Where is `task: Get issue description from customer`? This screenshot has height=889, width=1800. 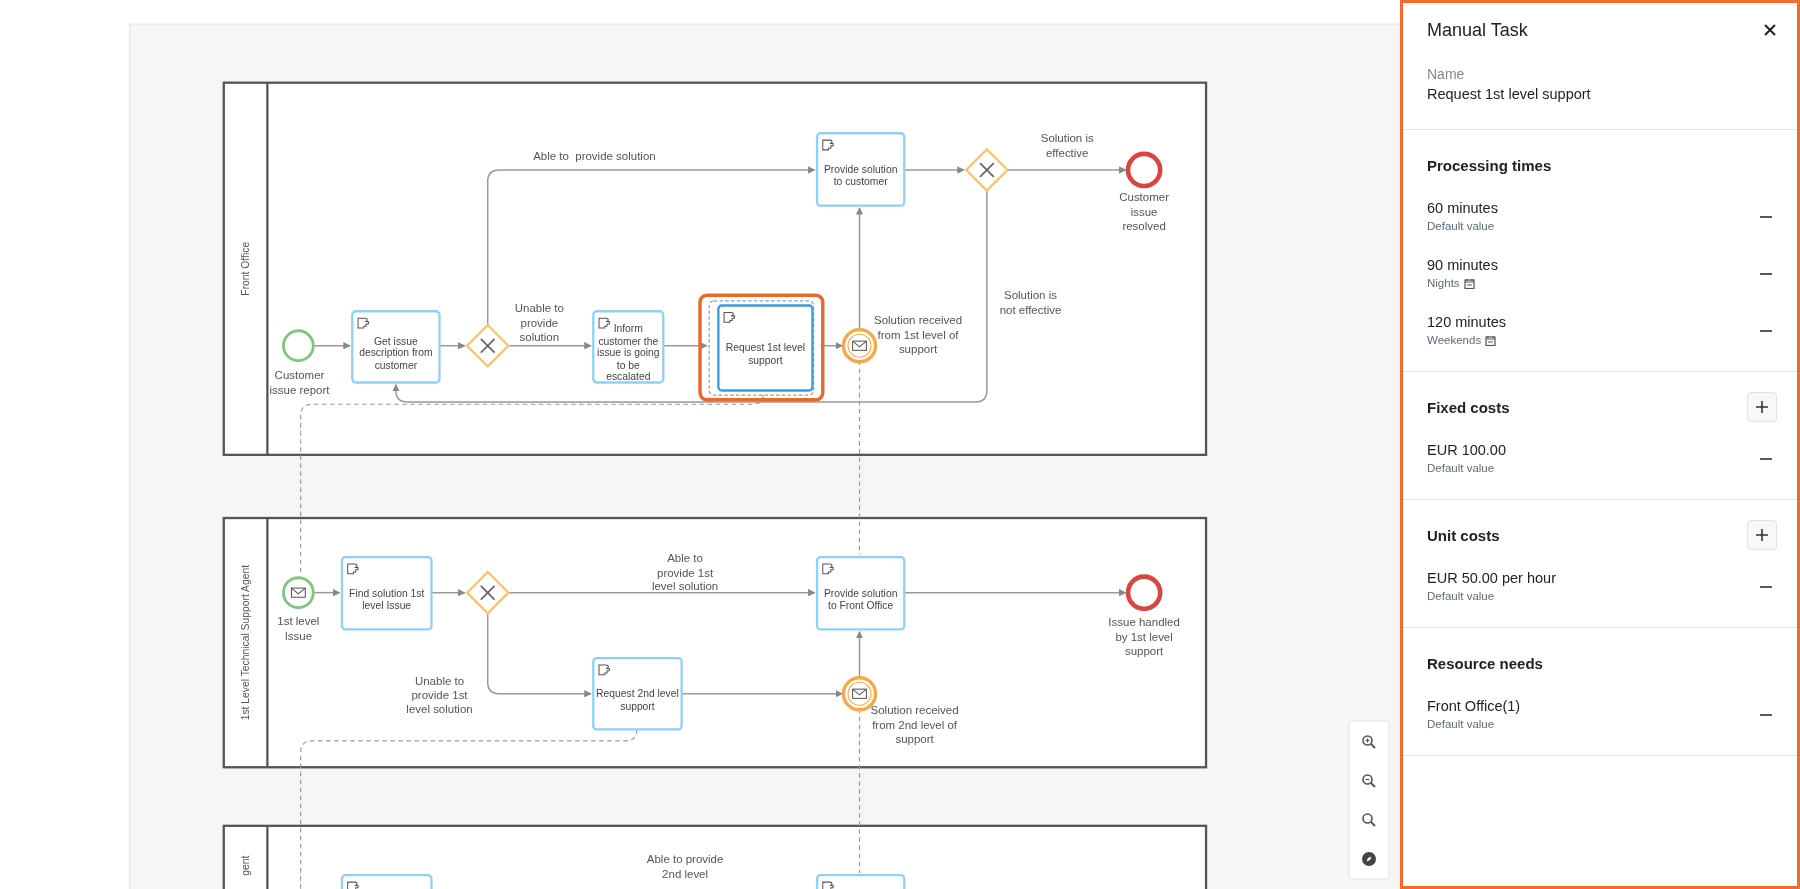 task: Get issue description from customer is located at coordinates (396, 347).